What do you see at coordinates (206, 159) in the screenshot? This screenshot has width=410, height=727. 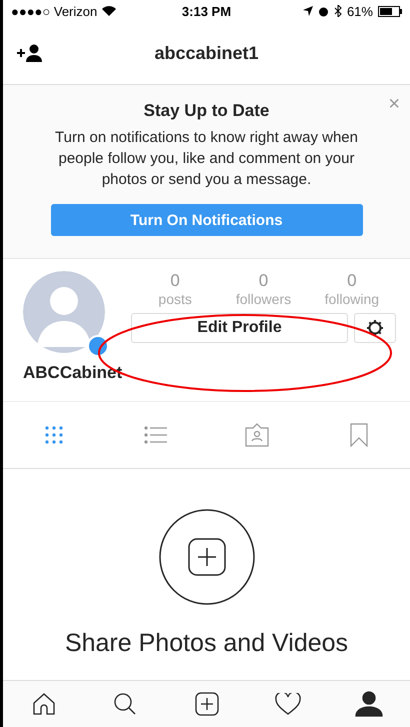 I see `banner-message: Turn on notifications to know right away when people follow you, like and comment on your photos or send you a message.` at bounding box center [206, 159].